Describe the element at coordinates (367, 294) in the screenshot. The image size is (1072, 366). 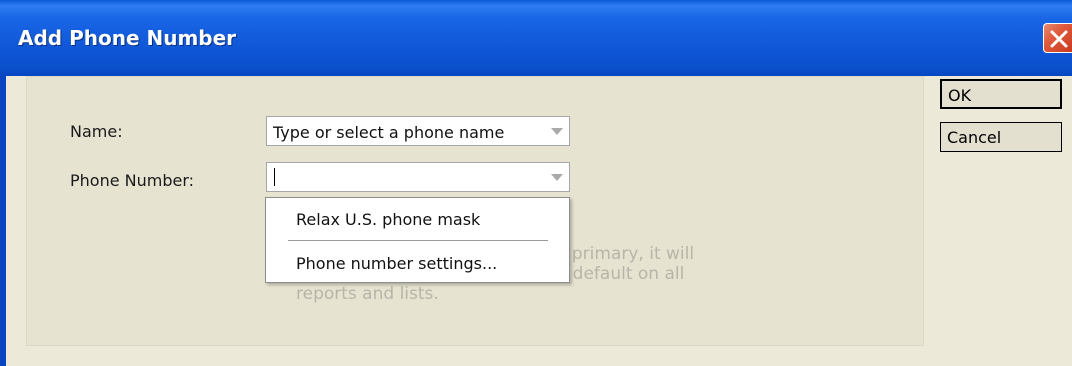
I see `hint-line: reports and lists.` at that location.